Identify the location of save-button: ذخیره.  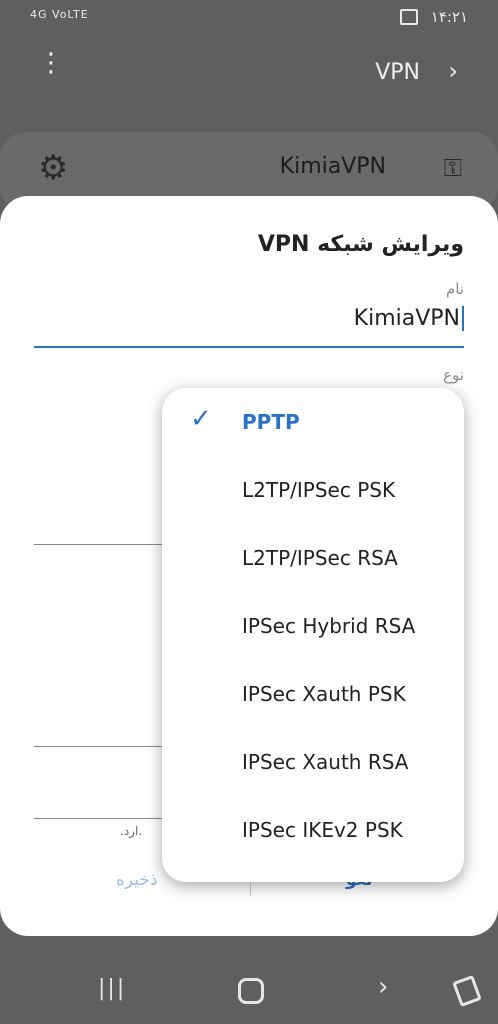
(137, 880).